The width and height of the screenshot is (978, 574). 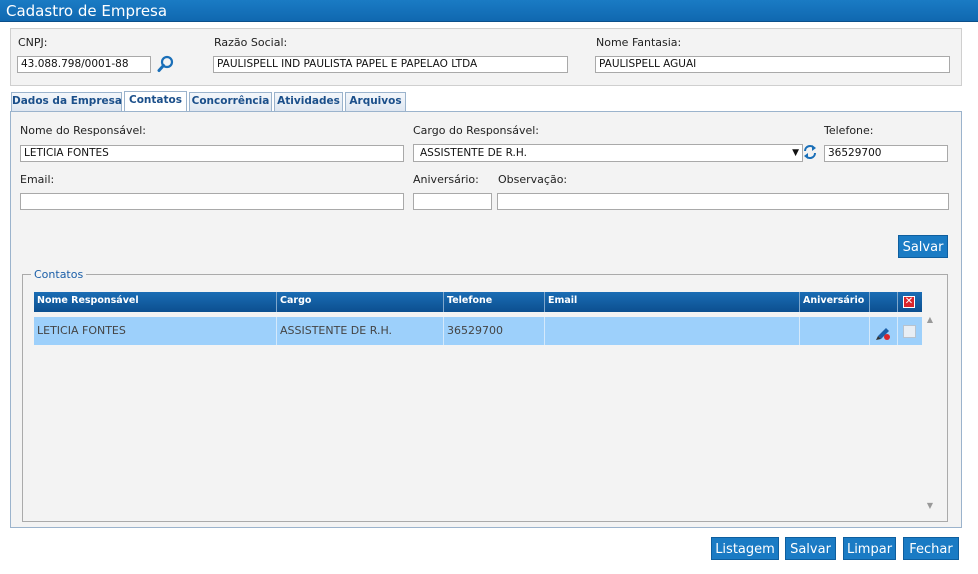 I want to click on edit-icon, so click(x=883, y=332).